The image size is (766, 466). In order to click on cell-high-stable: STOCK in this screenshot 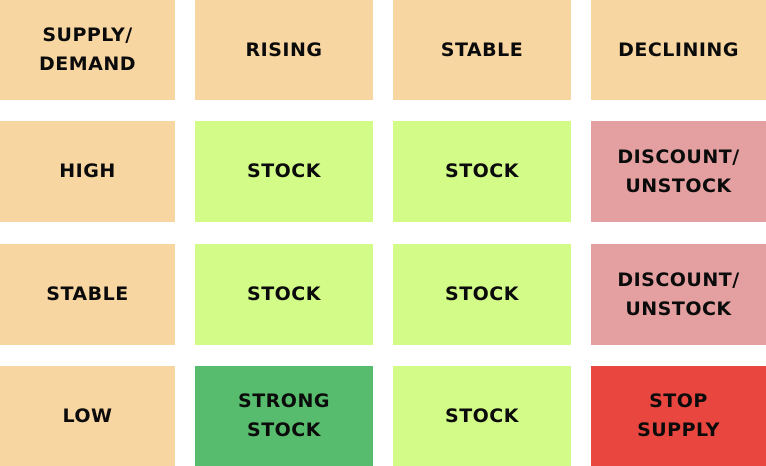, I will do `click(482, 171)`.